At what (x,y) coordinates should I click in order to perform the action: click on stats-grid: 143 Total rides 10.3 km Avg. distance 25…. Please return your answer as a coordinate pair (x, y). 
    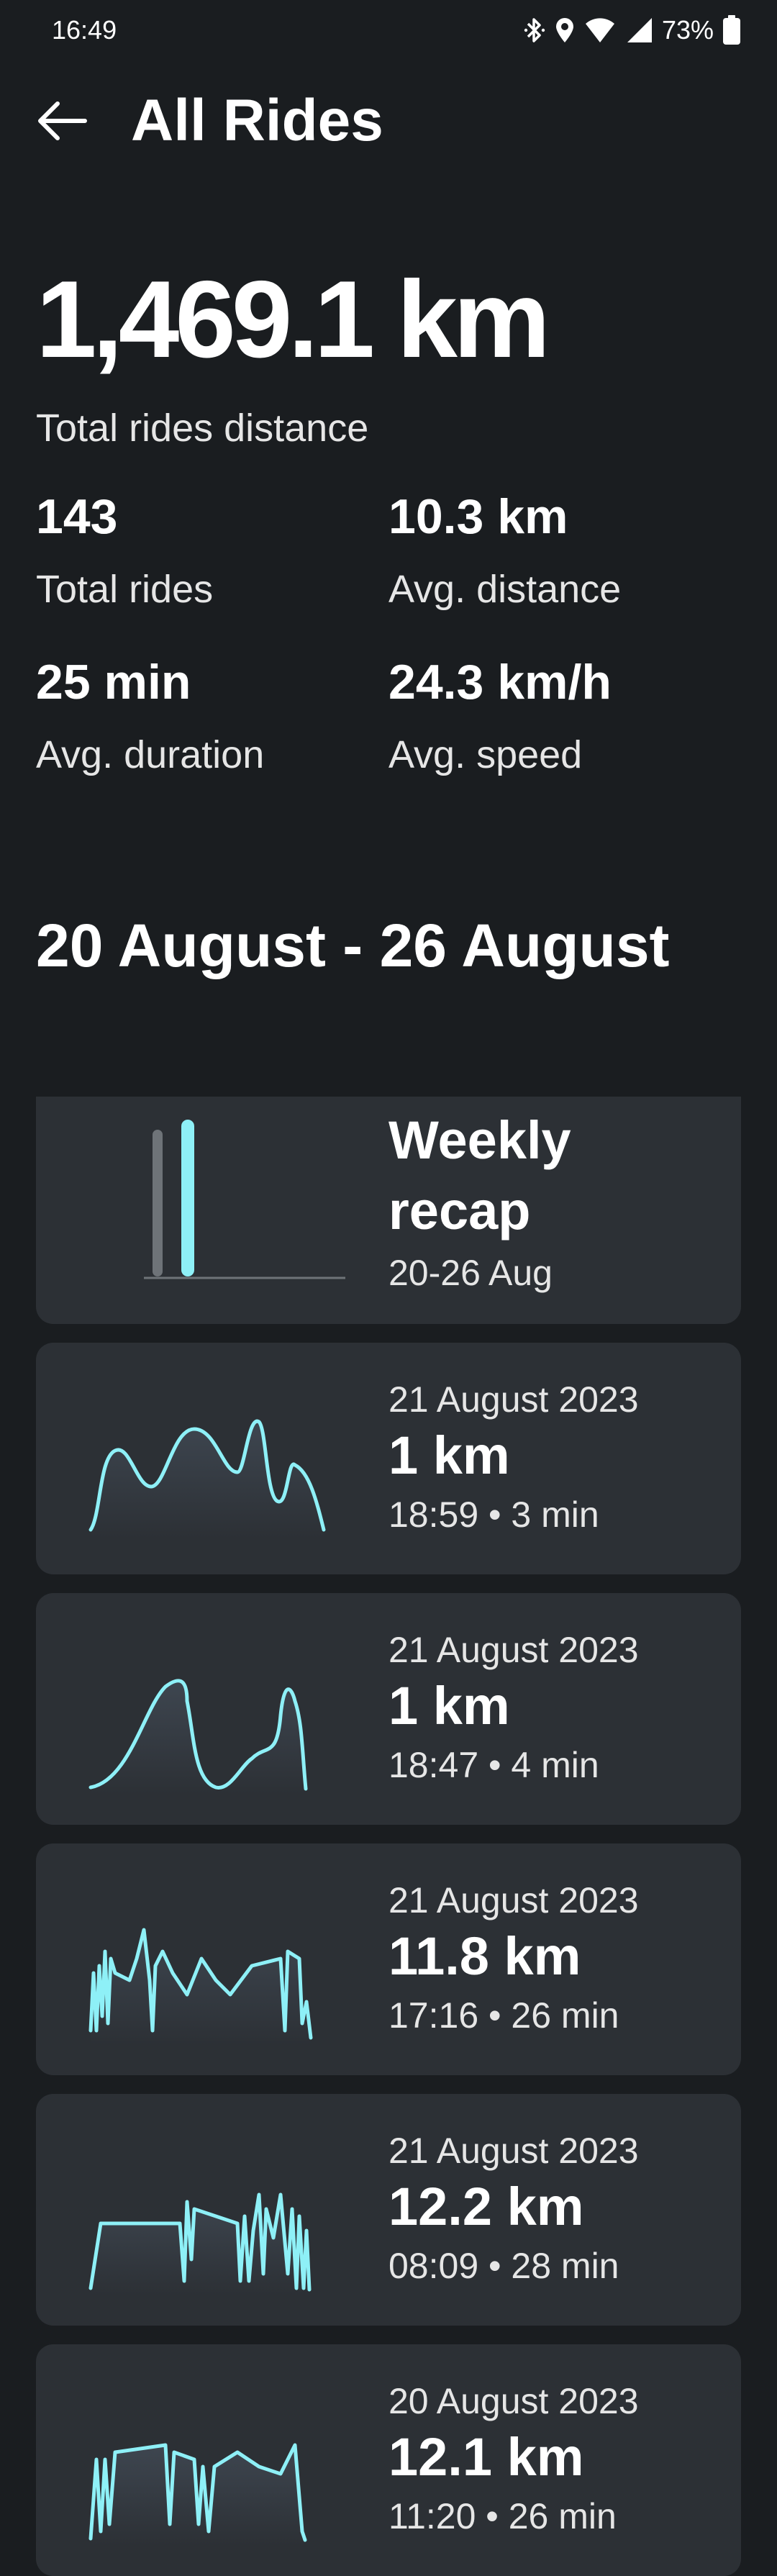
    Looking at the image, I should click on (388, 634).